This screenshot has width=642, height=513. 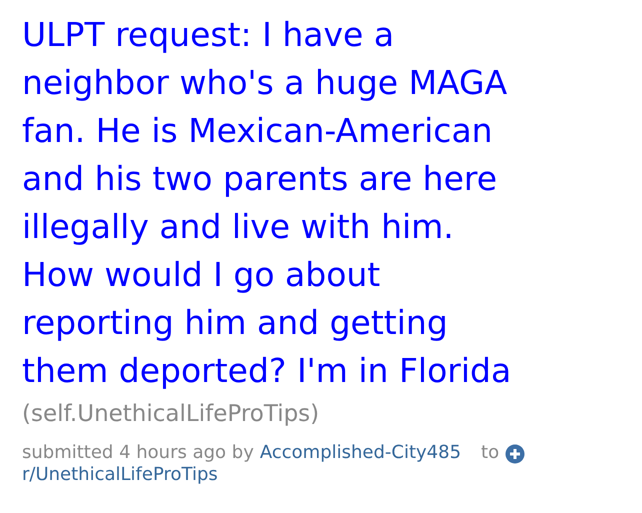 What do you see at coordinates (515, 454) in the screenshot?
I see `subscribe-plus-icon` at bounding box center [515, 454].